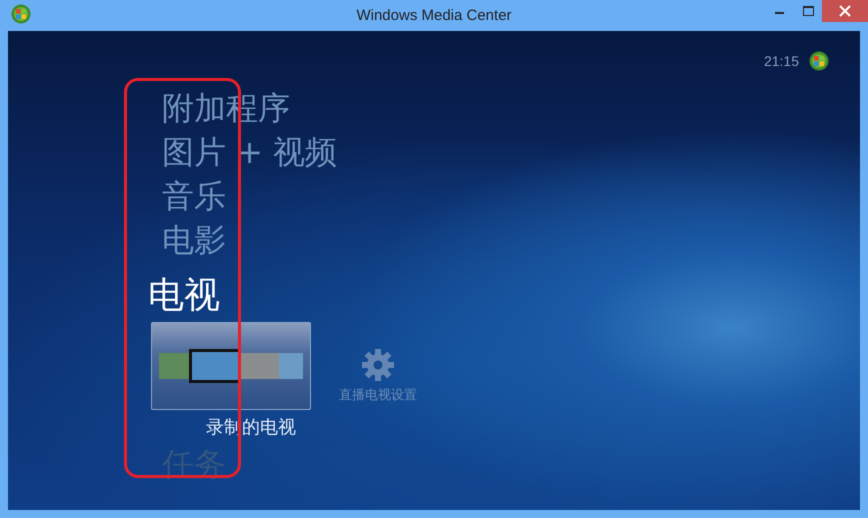 The width and height of the screenshot is (868, 518). What do you see at coordinates (511, 152) in the screenshot?
I see `menu-item: 图片 + 视频` at bounding box center [511, 152].